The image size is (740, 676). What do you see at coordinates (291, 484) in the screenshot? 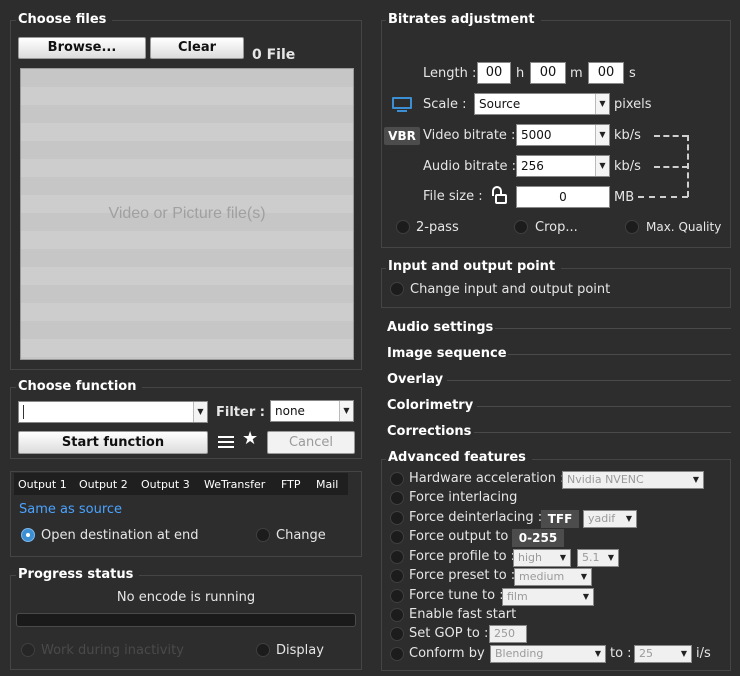
I see `tab-ftp: FTP` at bounding box center [291, 484].